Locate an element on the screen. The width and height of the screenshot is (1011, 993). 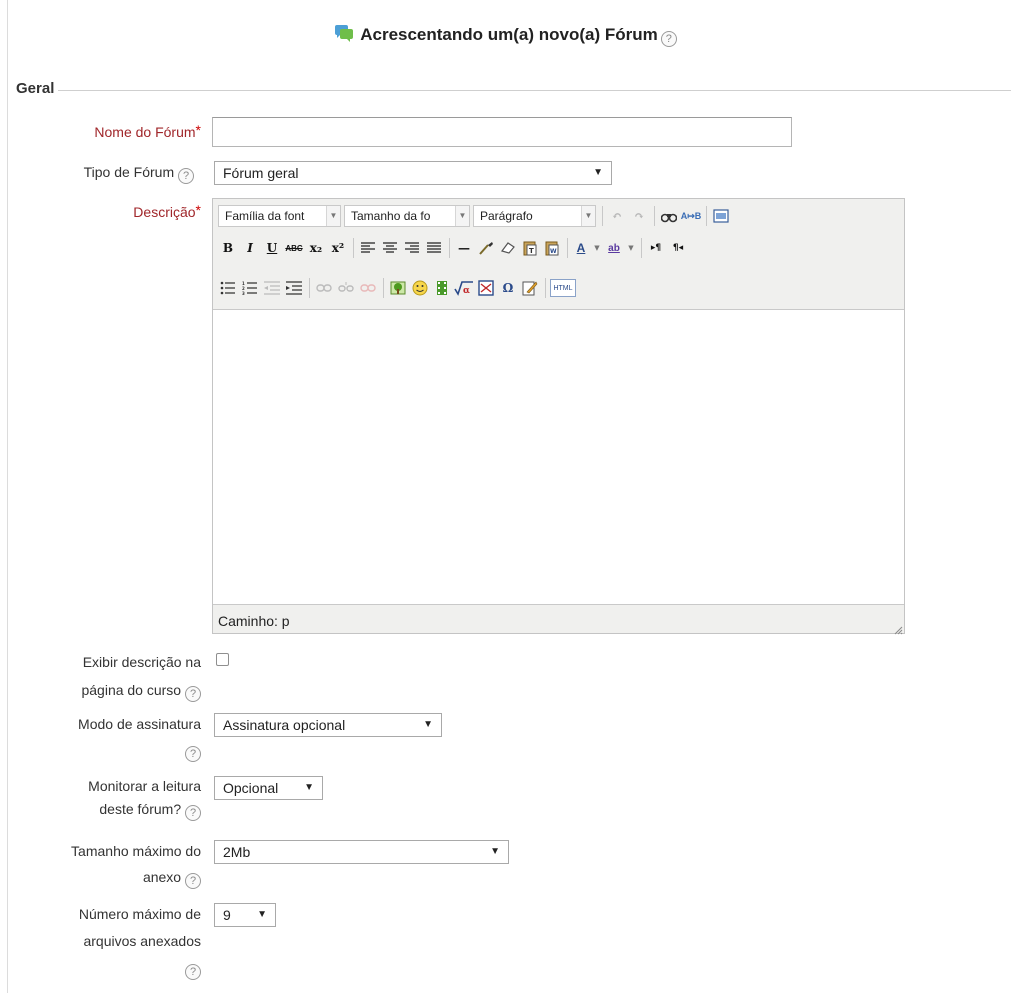
font-family-select: Família da font ▼ is located at coordinates (279, 216).